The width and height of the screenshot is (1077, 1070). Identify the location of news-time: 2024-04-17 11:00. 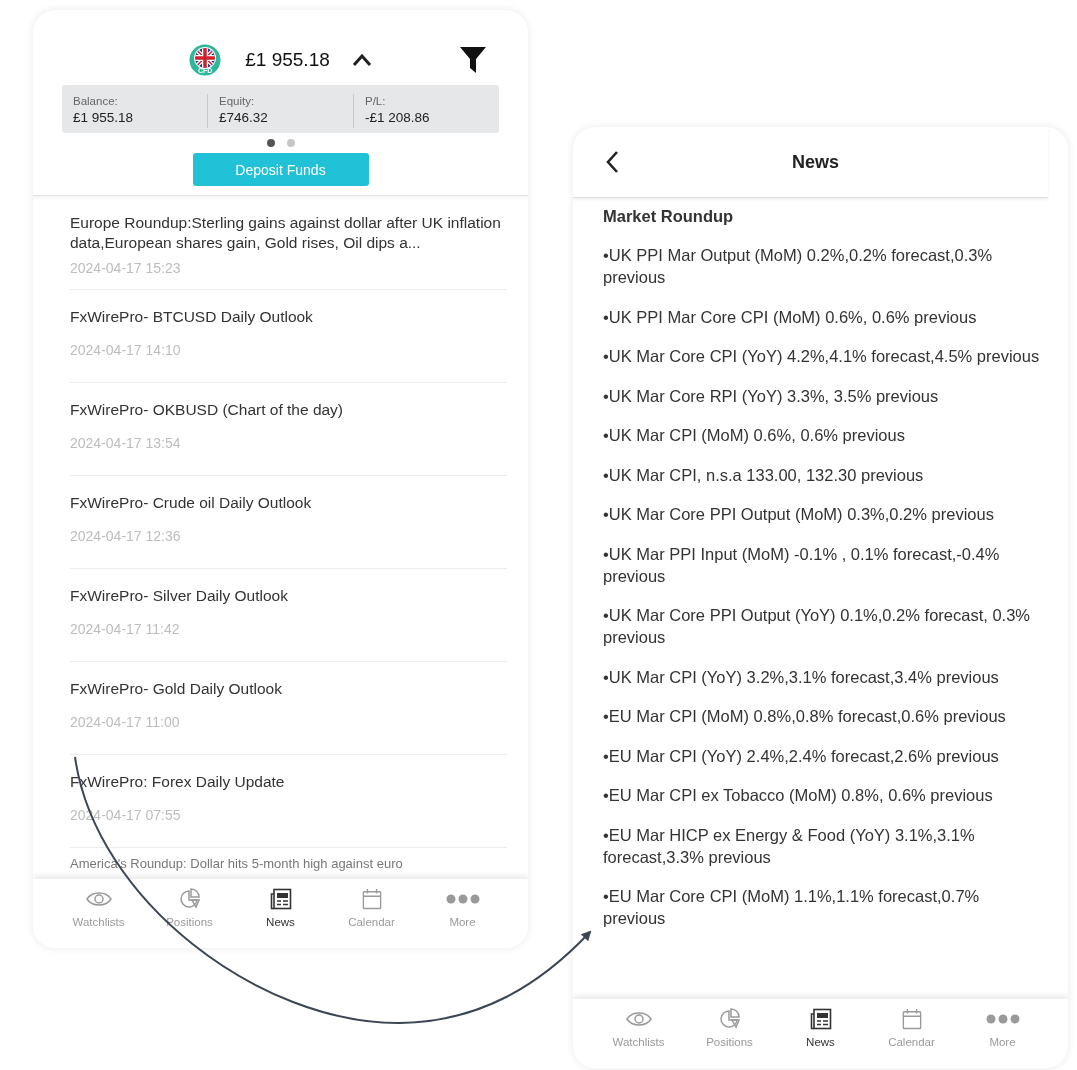
(125, 722).